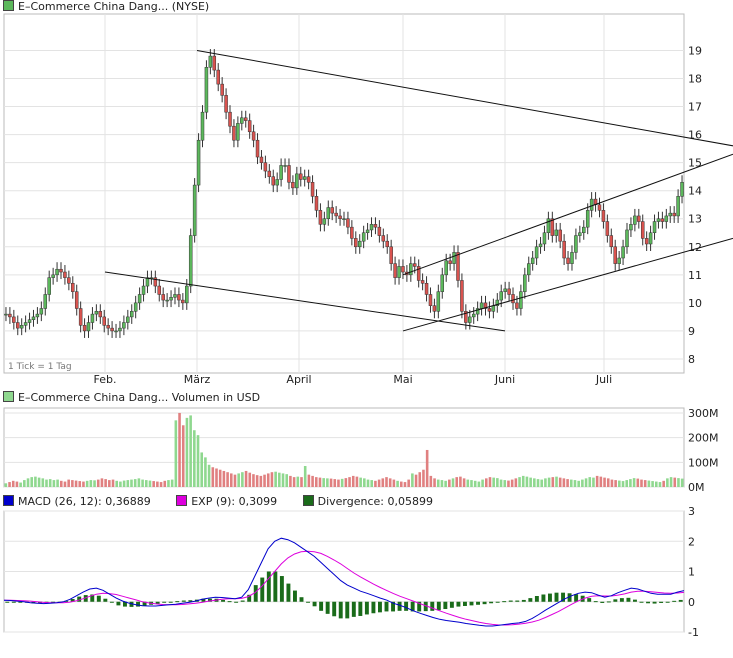  Describe the element at coordinates (40, 367) in the screenshot. I see `price-footnote: 1 Tick = 1 Tag` at that location.